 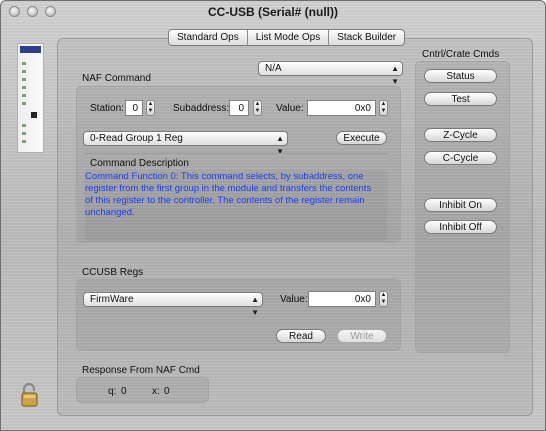 I want to click on tab-list-mode-ops: List Mode Ops, so click(x=289, y=37).